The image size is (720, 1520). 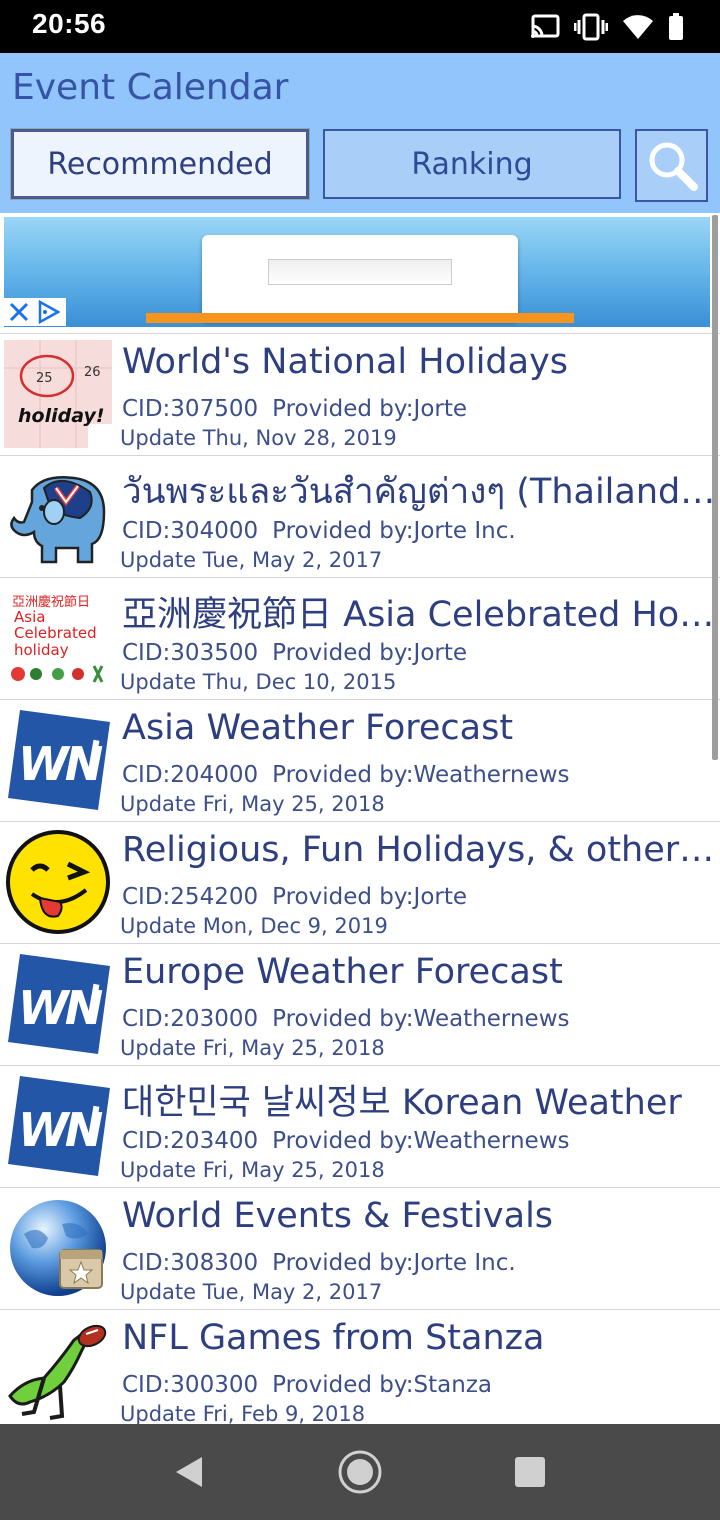 What do you see at coordinates (382, 1385) in the screenshot?
I see `calendar-provider: Provided by:Stanza` at bounding box center [382, 1385].